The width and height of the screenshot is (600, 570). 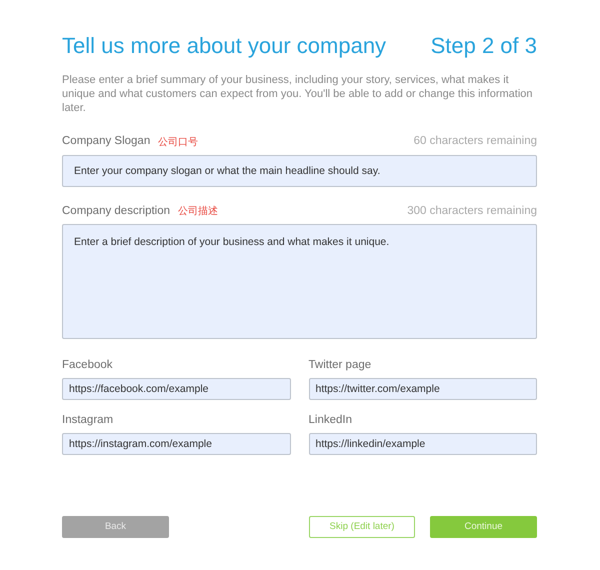 What do you see at coordinates (422, 389) in the screenshot?
I see `input-field: https://twitter.com/example` at bounding box center [422, 389].